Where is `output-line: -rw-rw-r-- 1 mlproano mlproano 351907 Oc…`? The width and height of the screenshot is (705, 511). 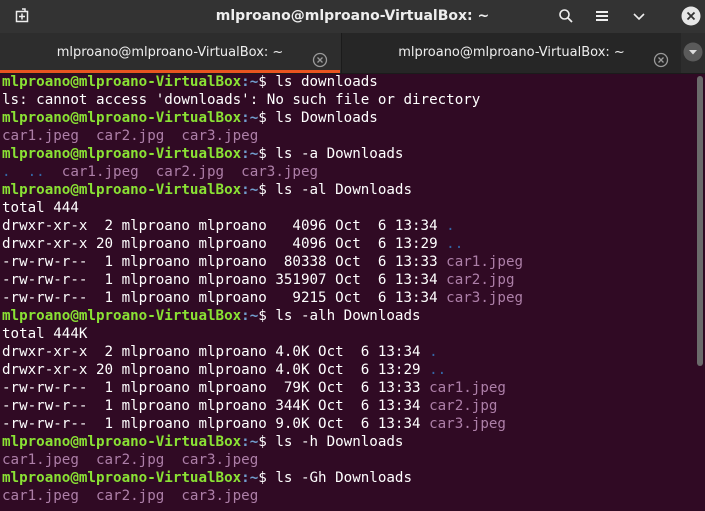 output-line: -rw-rw-r-- 1 mlproano mlproano 351907 Oc… is located at coordinates (347, 280).